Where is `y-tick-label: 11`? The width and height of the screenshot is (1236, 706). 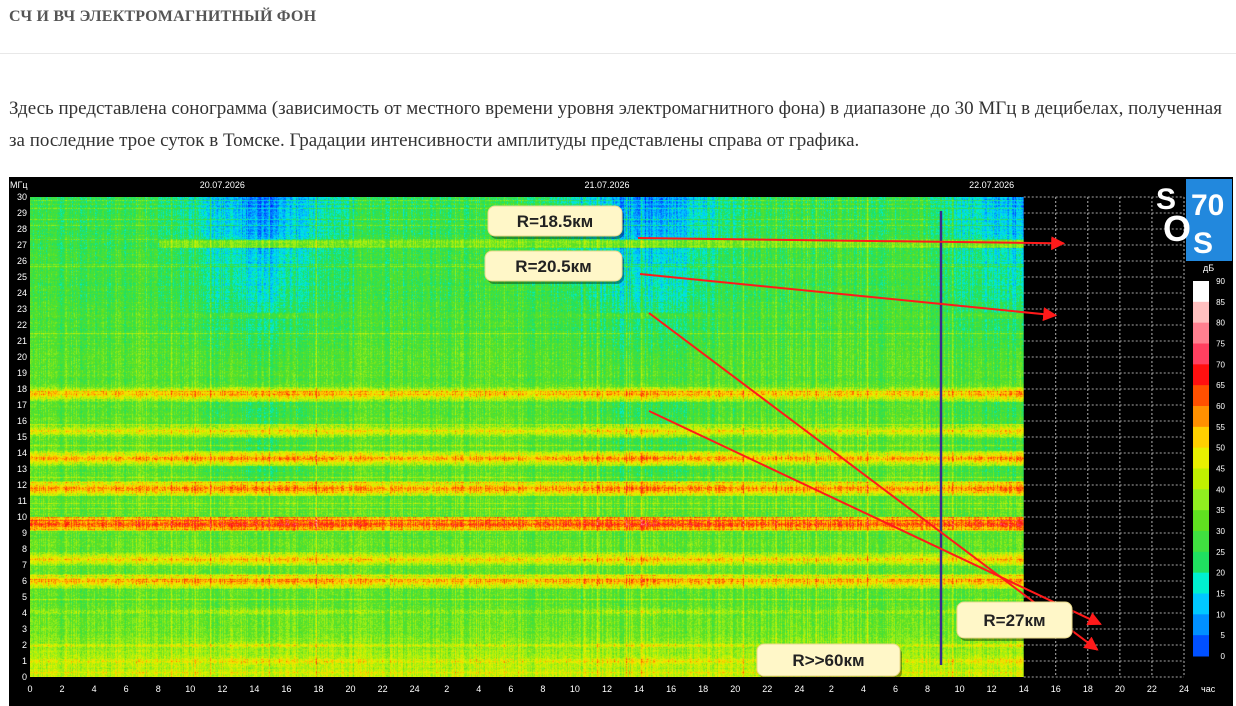
y-tick-label: 11 is located at coordinates (22, 501).